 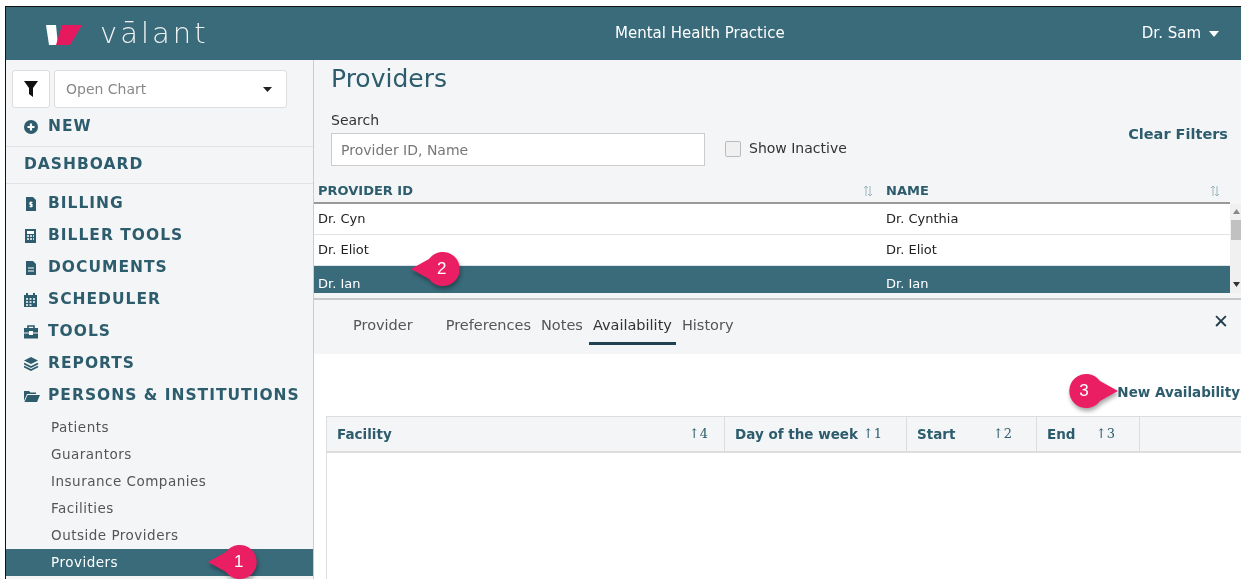 I want to click on filter-icon, so click(x=31, y=89).